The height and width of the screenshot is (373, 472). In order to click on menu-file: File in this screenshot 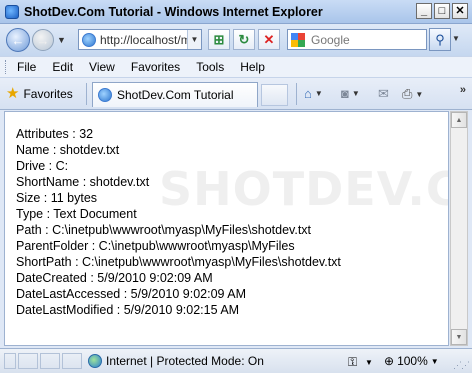, I will do `click(26, 67)`.